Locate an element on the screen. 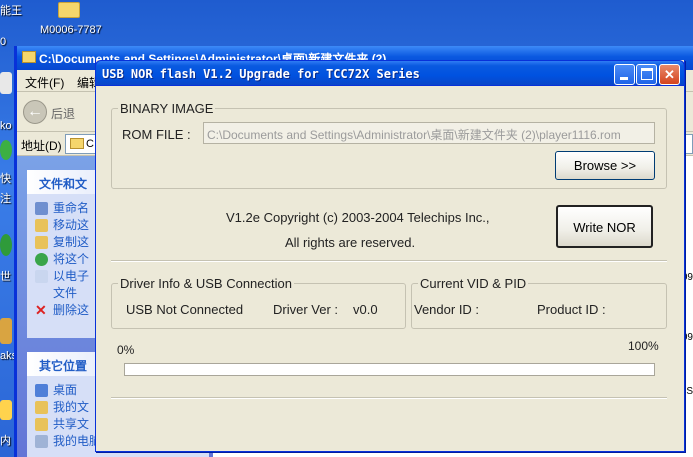 The width and height of the screenshot is (693, 457). browse-button: Browse >> is located at coordinates (605, 165).